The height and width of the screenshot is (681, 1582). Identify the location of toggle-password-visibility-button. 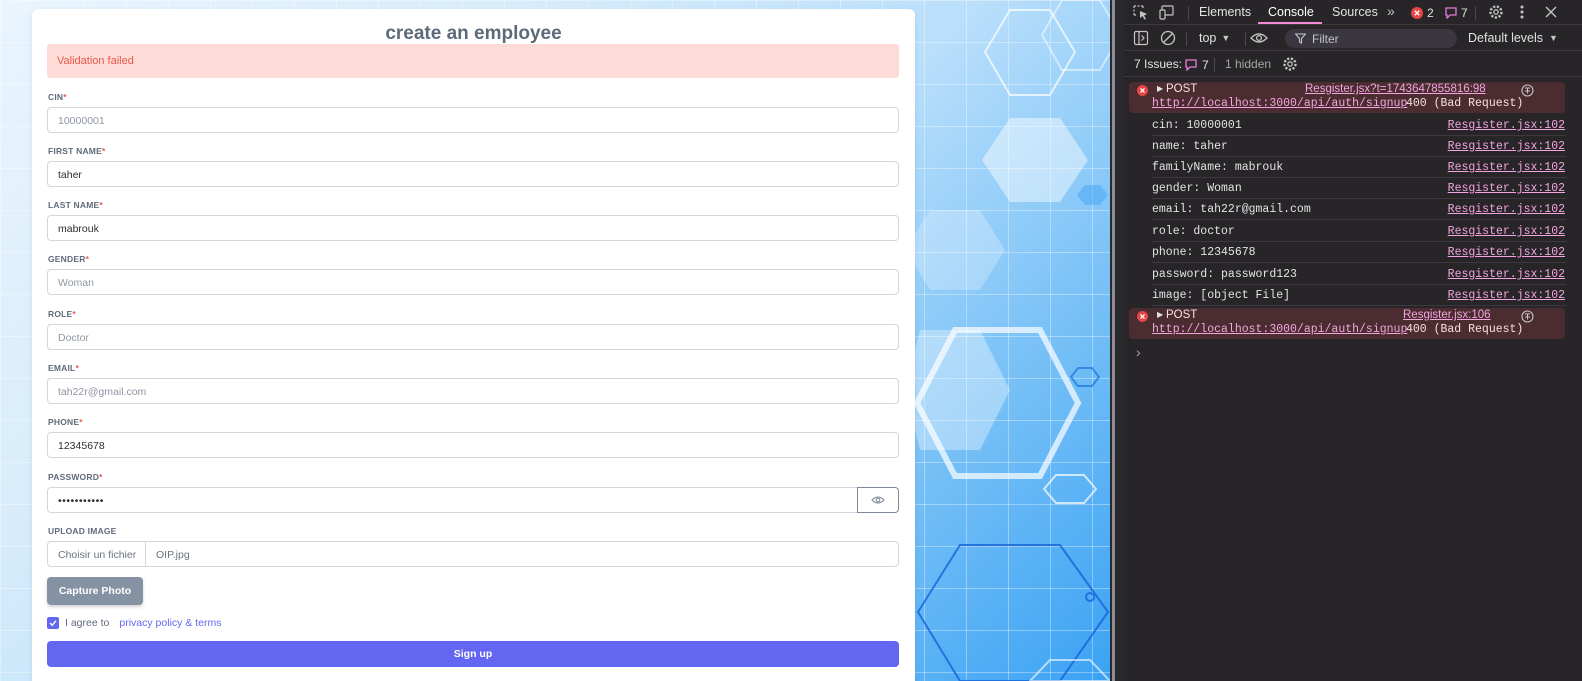
(878, 500).